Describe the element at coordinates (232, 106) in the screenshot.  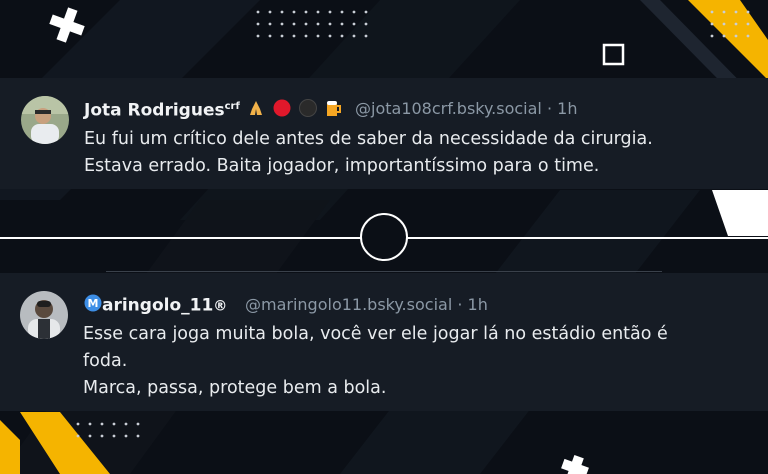
I see `name-suffix: crf` at that location.